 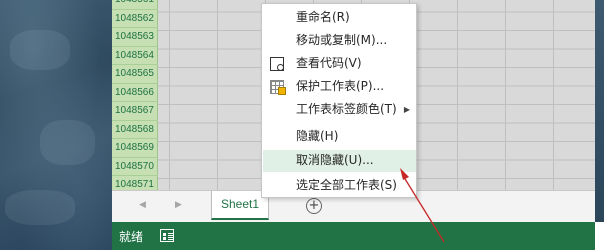 I want to click on menu-item-select-all-sheets: 选定全部工作表(S), so click(x=339, y=186).